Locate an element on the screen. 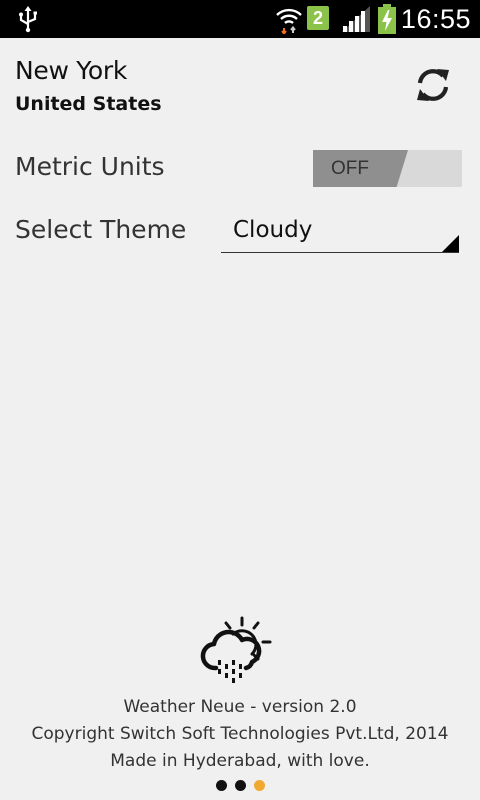 The height and width of the screenshot is (800, 480). metric-units-toggle: OFF is located at coordinates (387, 168).